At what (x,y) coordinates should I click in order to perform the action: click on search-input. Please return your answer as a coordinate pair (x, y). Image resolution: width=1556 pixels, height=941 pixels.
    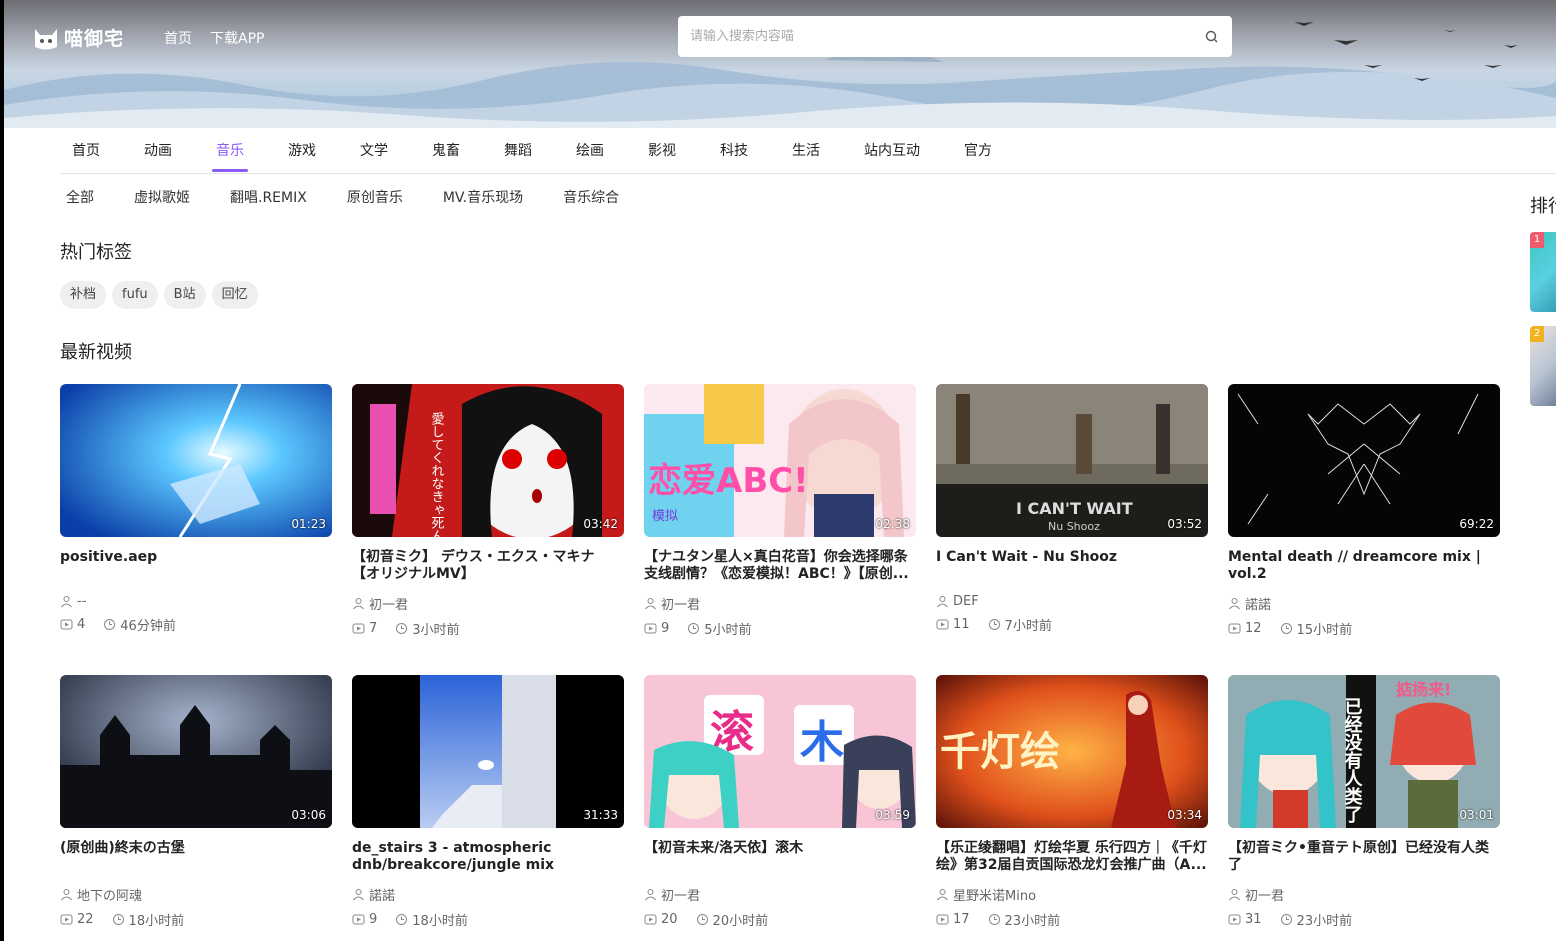
    Looking at the image, I should click on (947, 36).